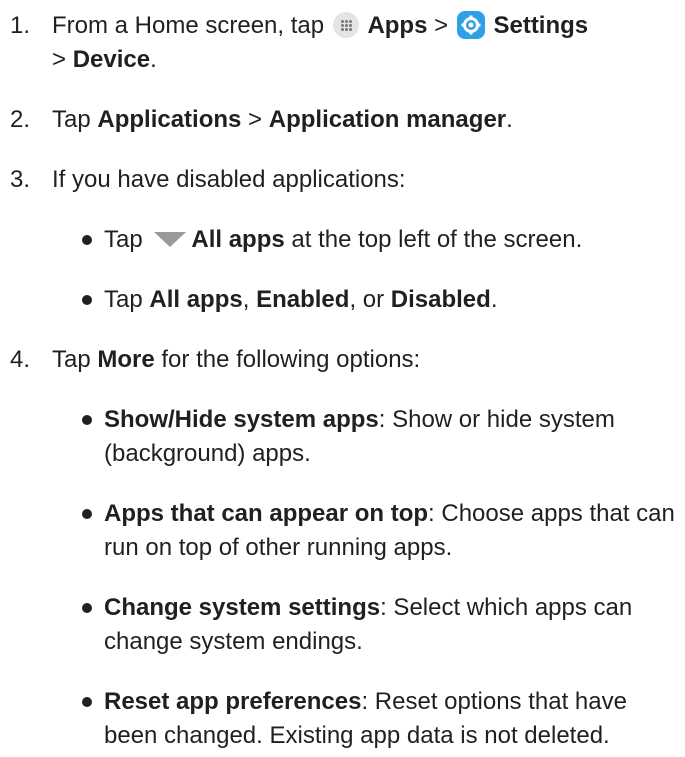 The width and height of the screenshot is (685, 757). What do you see at coordinates (169, 119) in the screenshot?
I see `applications-label: Applications` at bounding box center [169, 119].